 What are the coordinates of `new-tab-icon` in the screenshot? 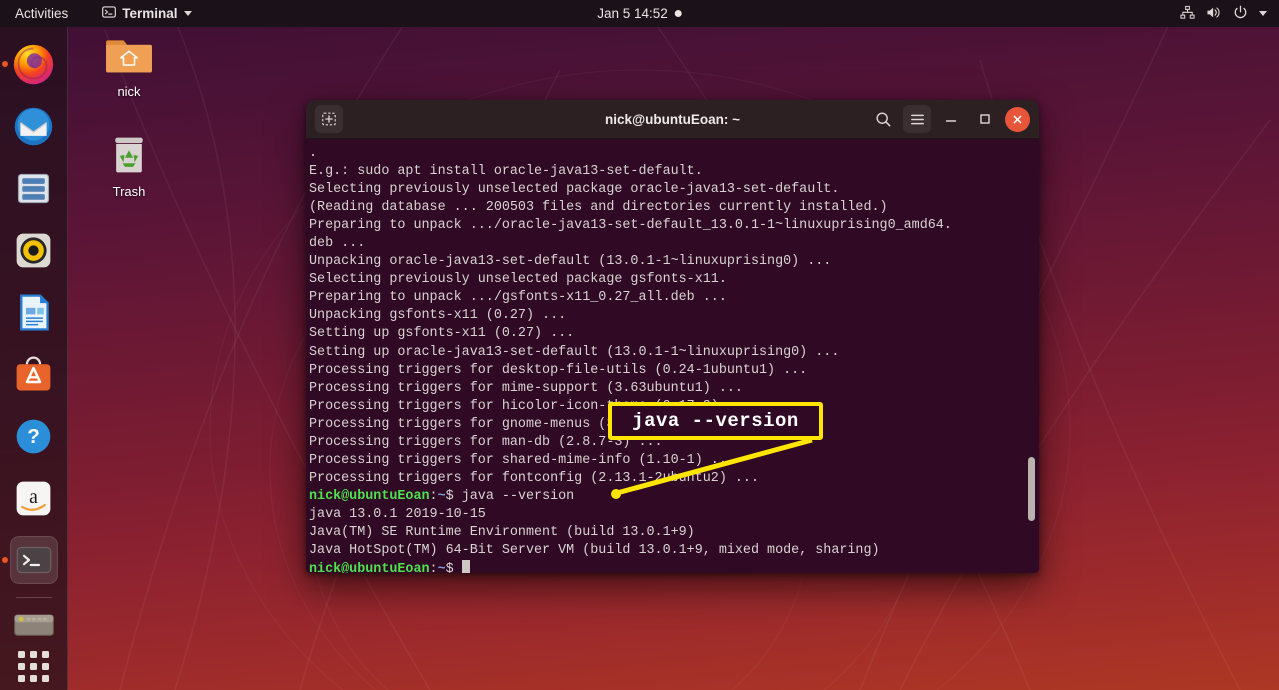 It's located at (329, 119).